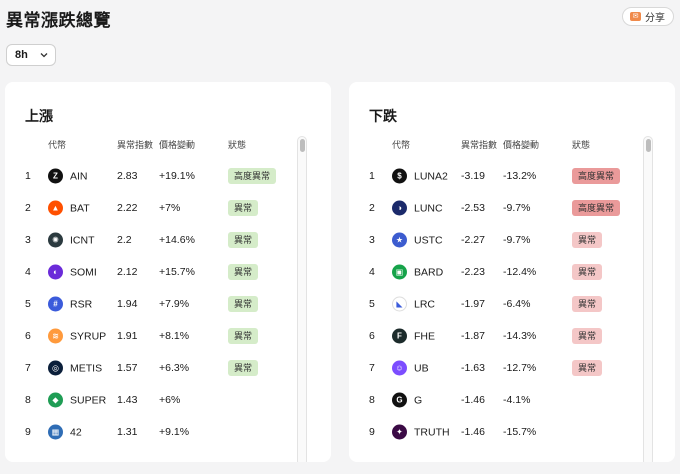 This screenshot has height=474, width=680. What do you see at coordinates (372, 176) in the screenshot?
I see `rank: 1` at bounding box center [372, 176].